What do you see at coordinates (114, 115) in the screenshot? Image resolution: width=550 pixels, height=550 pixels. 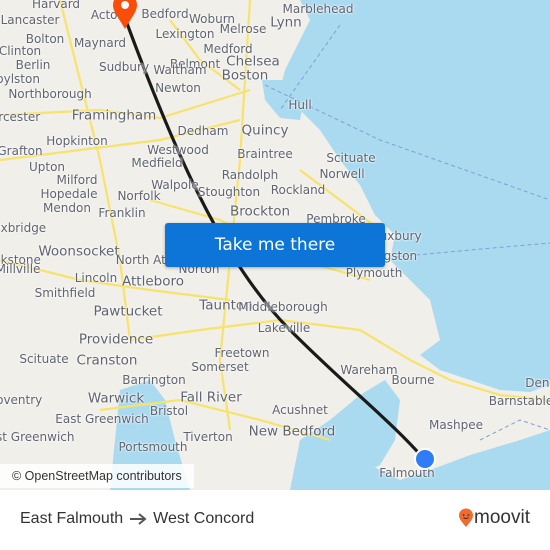 I see `place-label: Framingham` at bounding box center [114, 115].